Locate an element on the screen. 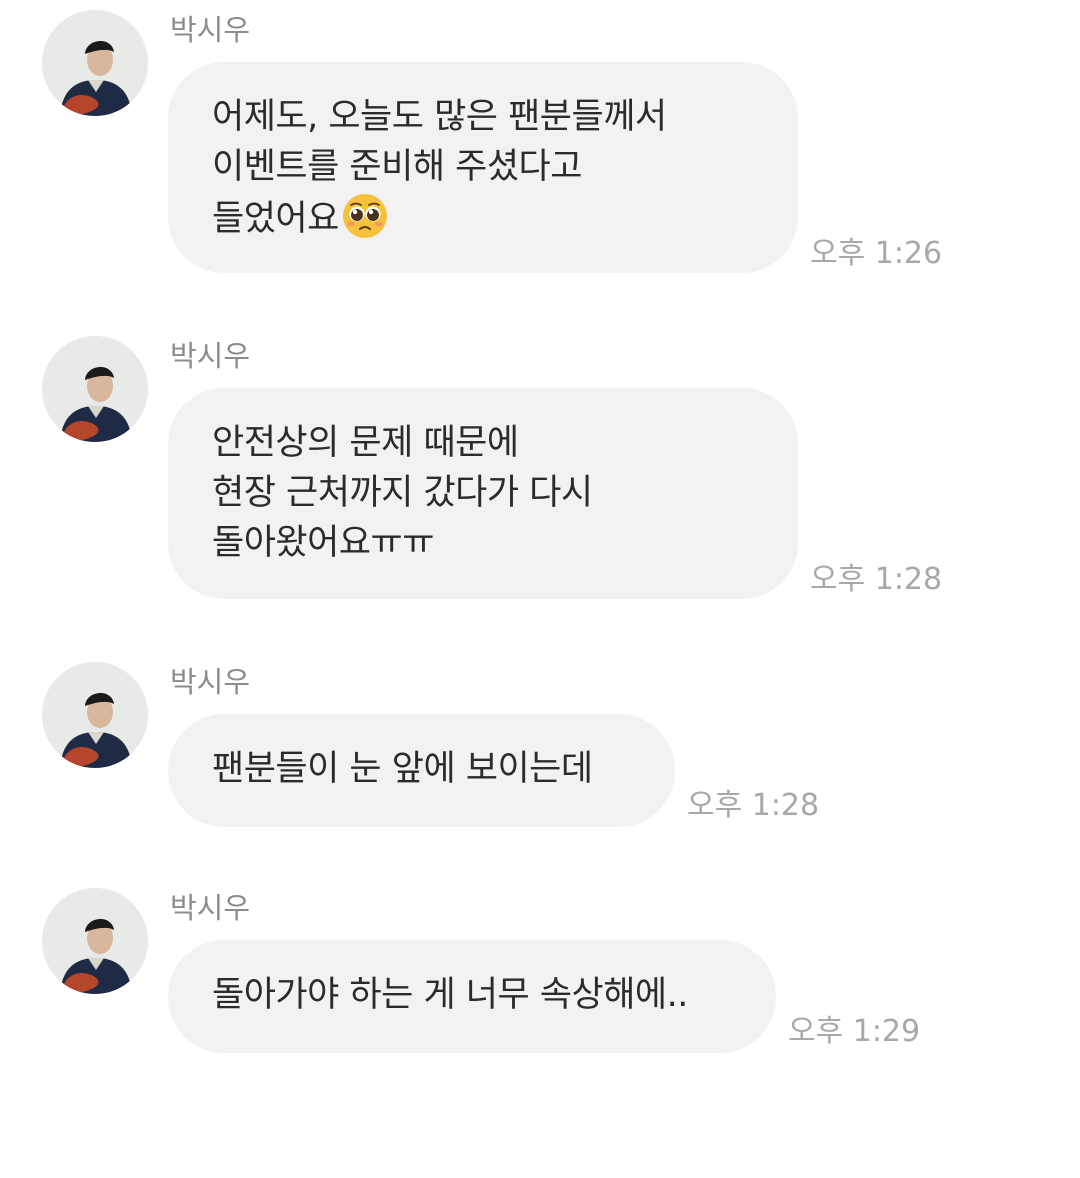 The width and height of the screenshot is (1080, 1178). message-text: 안전상의 문제 때문에 현장 근처까지 갔다가 다시 돌아왔어요ㅠㅠ is located at coordinates (402, 493).